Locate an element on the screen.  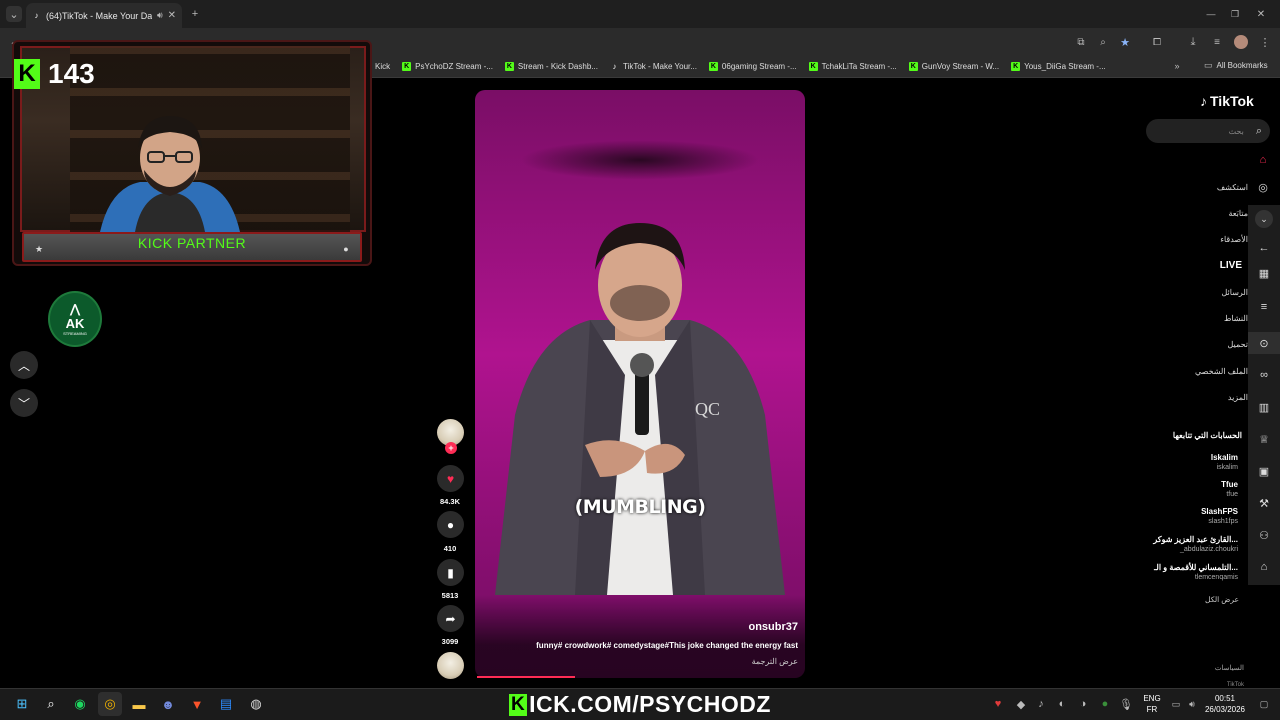
tiktok-logo: ♪ TikTok is located at coordinates (1227, 101).